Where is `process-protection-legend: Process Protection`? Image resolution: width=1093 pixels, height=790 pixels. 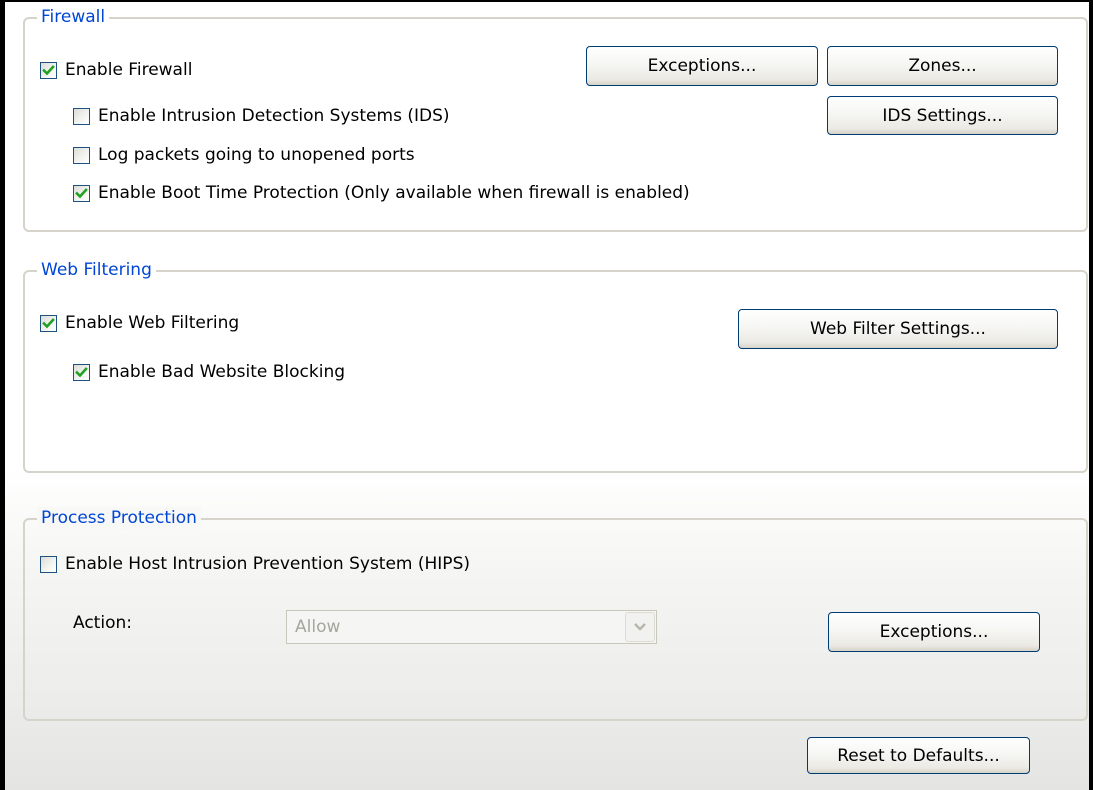
process-protection-legend: Process Protection is located at coordinates (119, 518).